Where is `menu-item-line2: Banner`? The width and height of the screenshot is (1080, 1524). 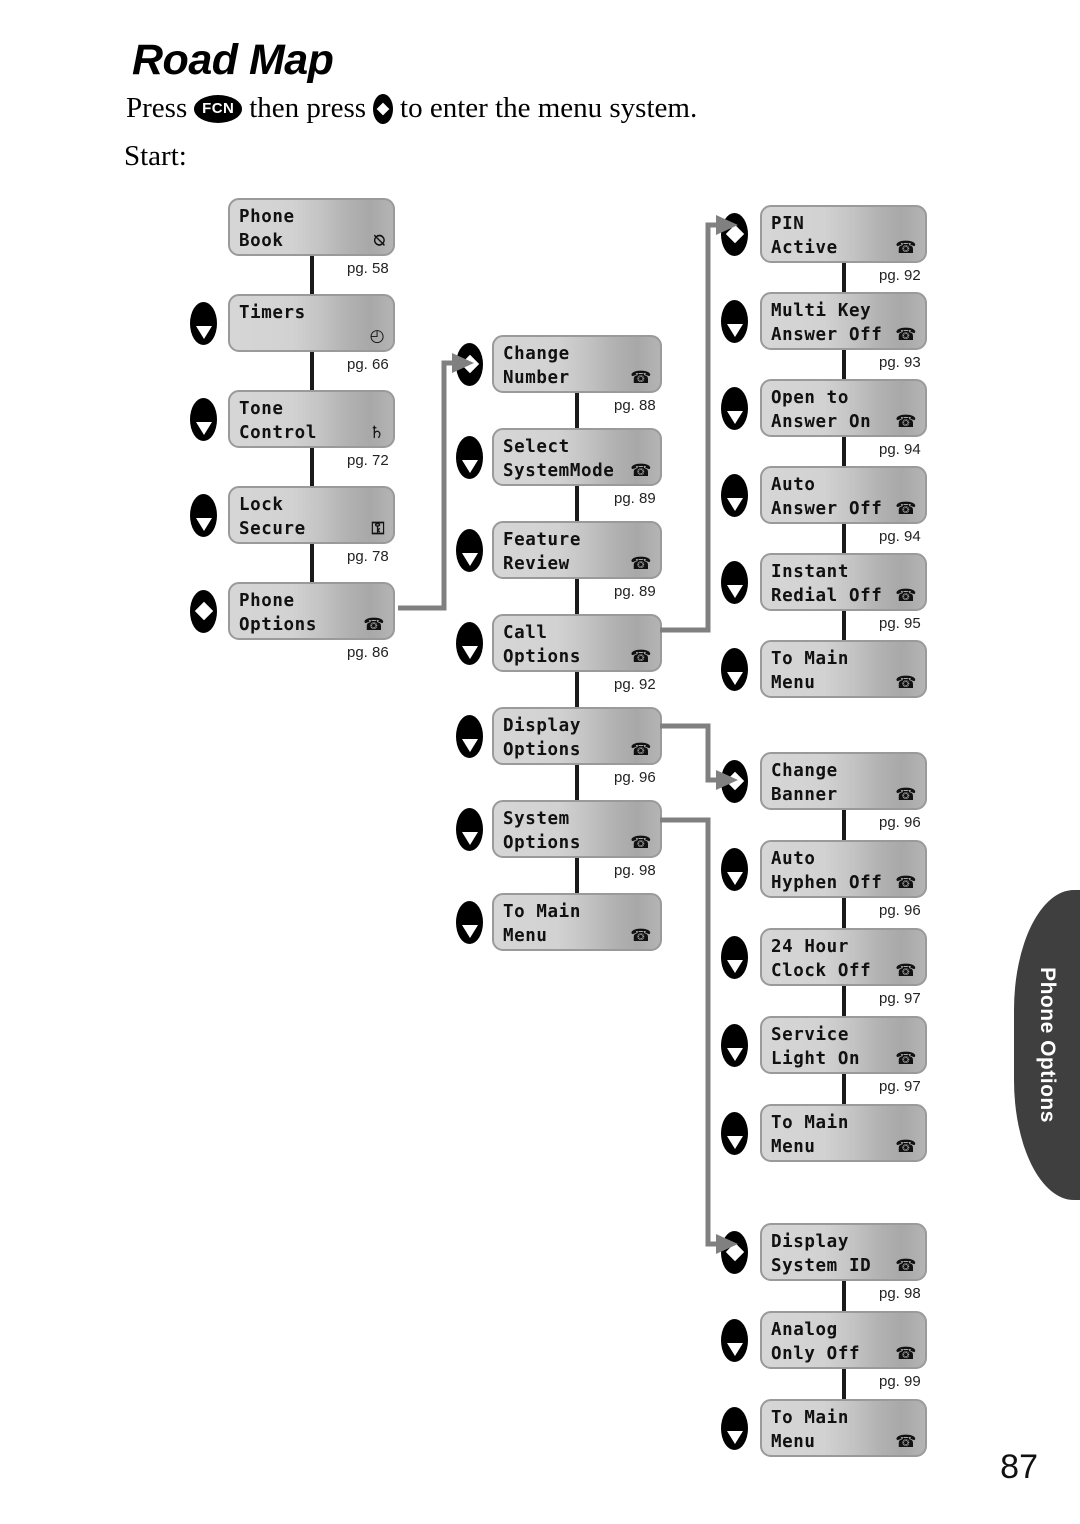
menu-item-line2: Banner is located at coordinates (804, 795).